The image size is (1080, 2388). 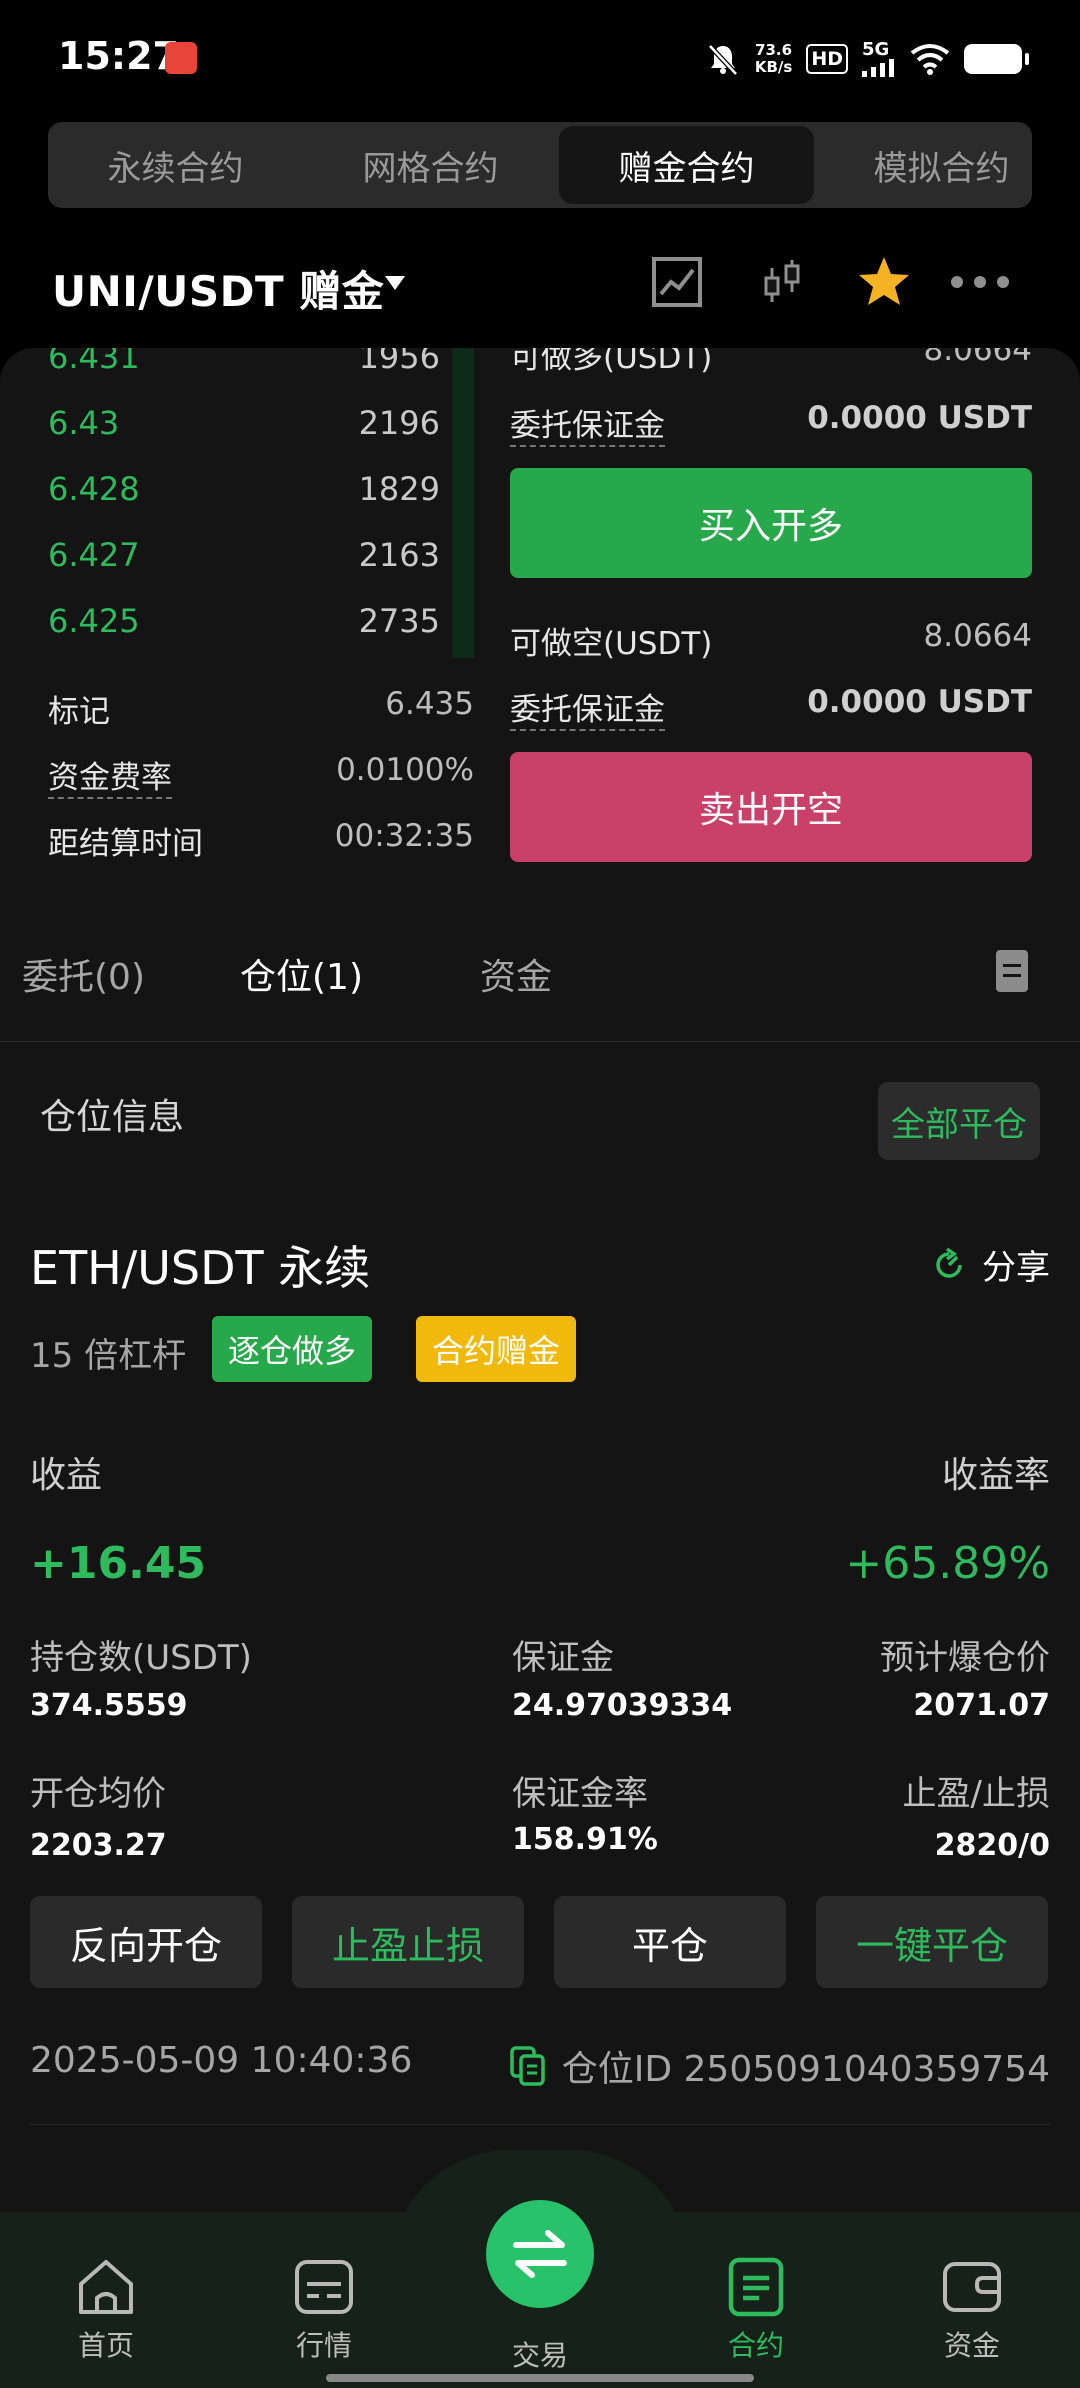 I want to click on nav-trade-label: 交易, so click(x=539, y=2355).